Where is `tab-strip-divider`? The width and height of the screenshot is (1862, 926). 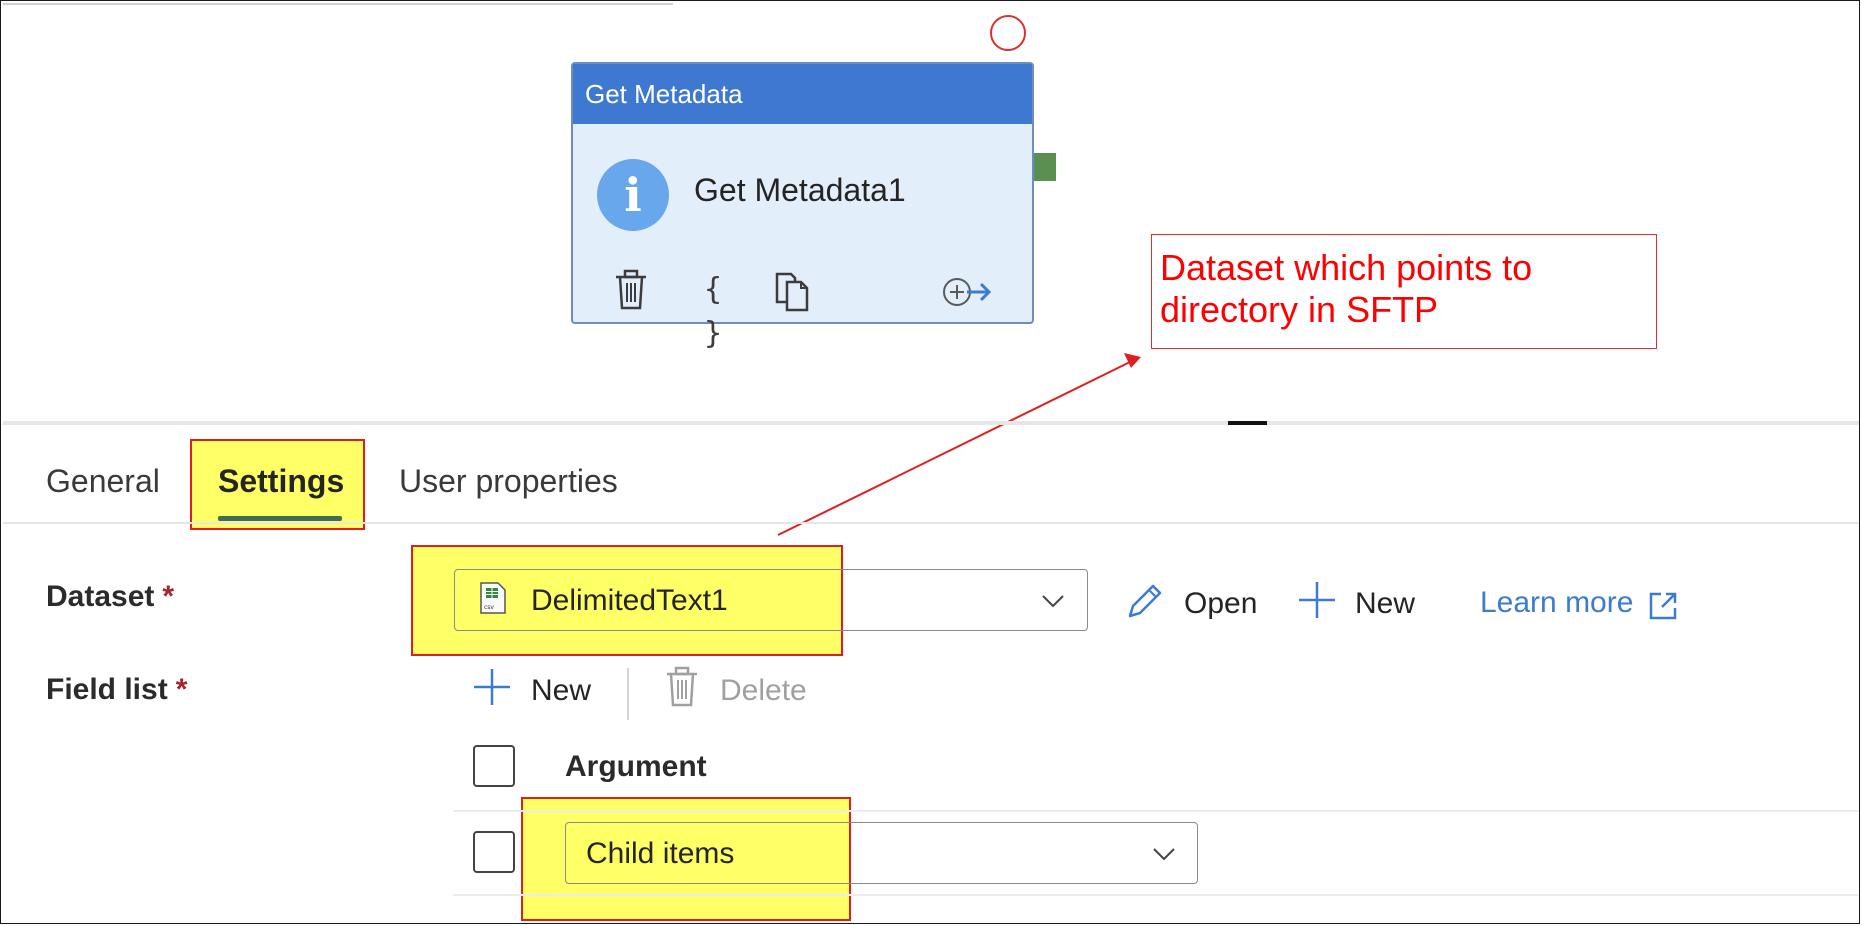
tab-strip-divider is located at coordinates (931, 523).